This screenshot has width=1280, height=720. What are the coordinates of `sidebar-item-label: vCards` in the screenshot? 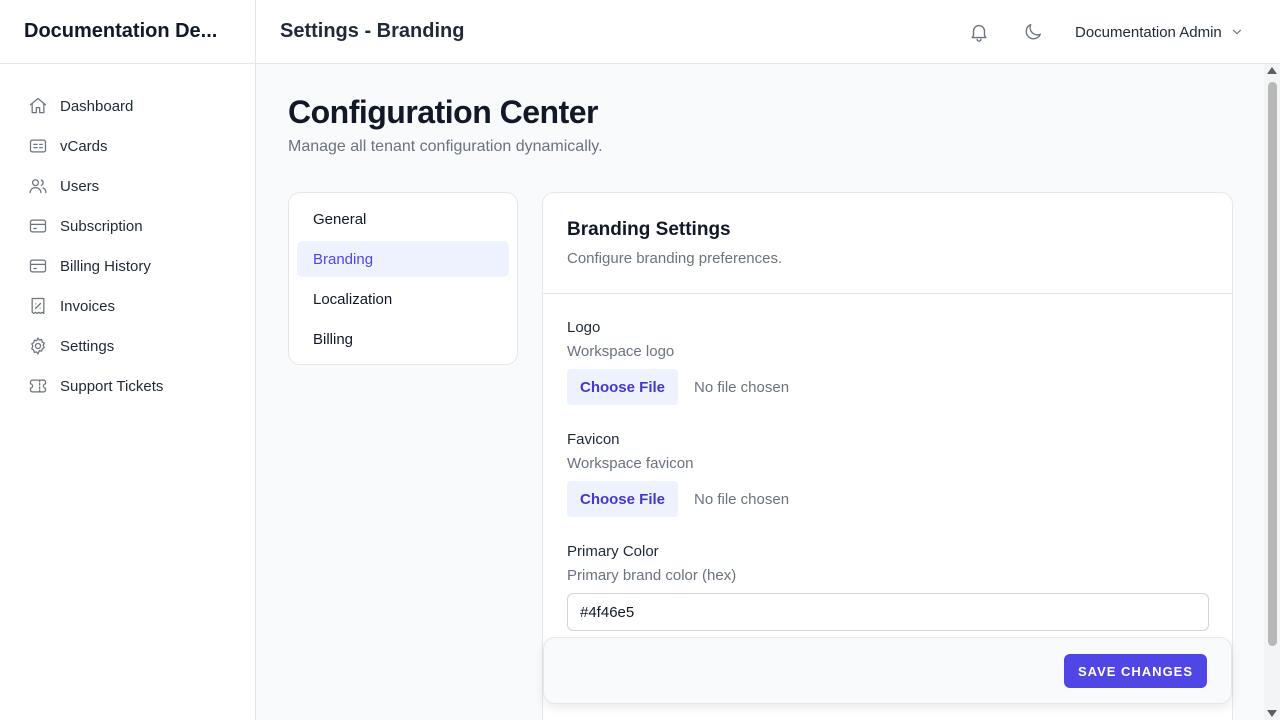 It's located at (84, 146).